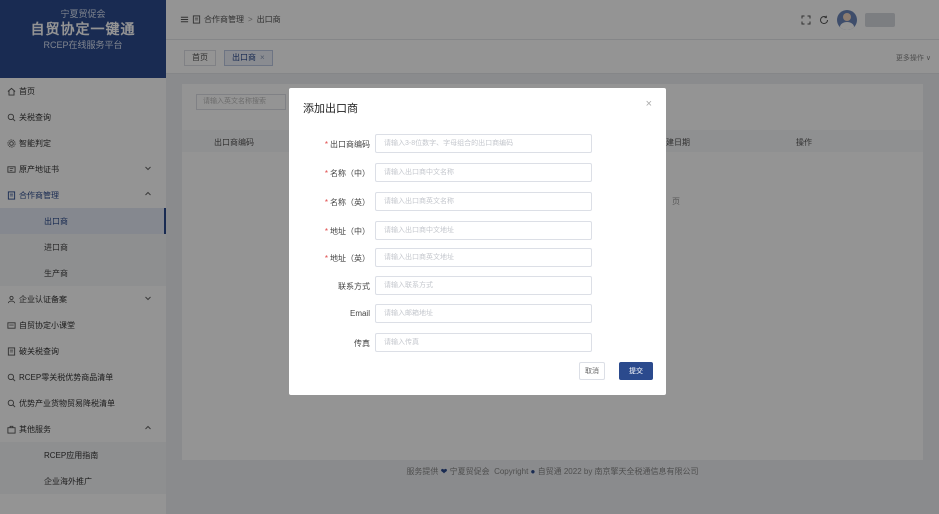 The image size is (939, 514). I want to click on contact-input, so click(483, 285).